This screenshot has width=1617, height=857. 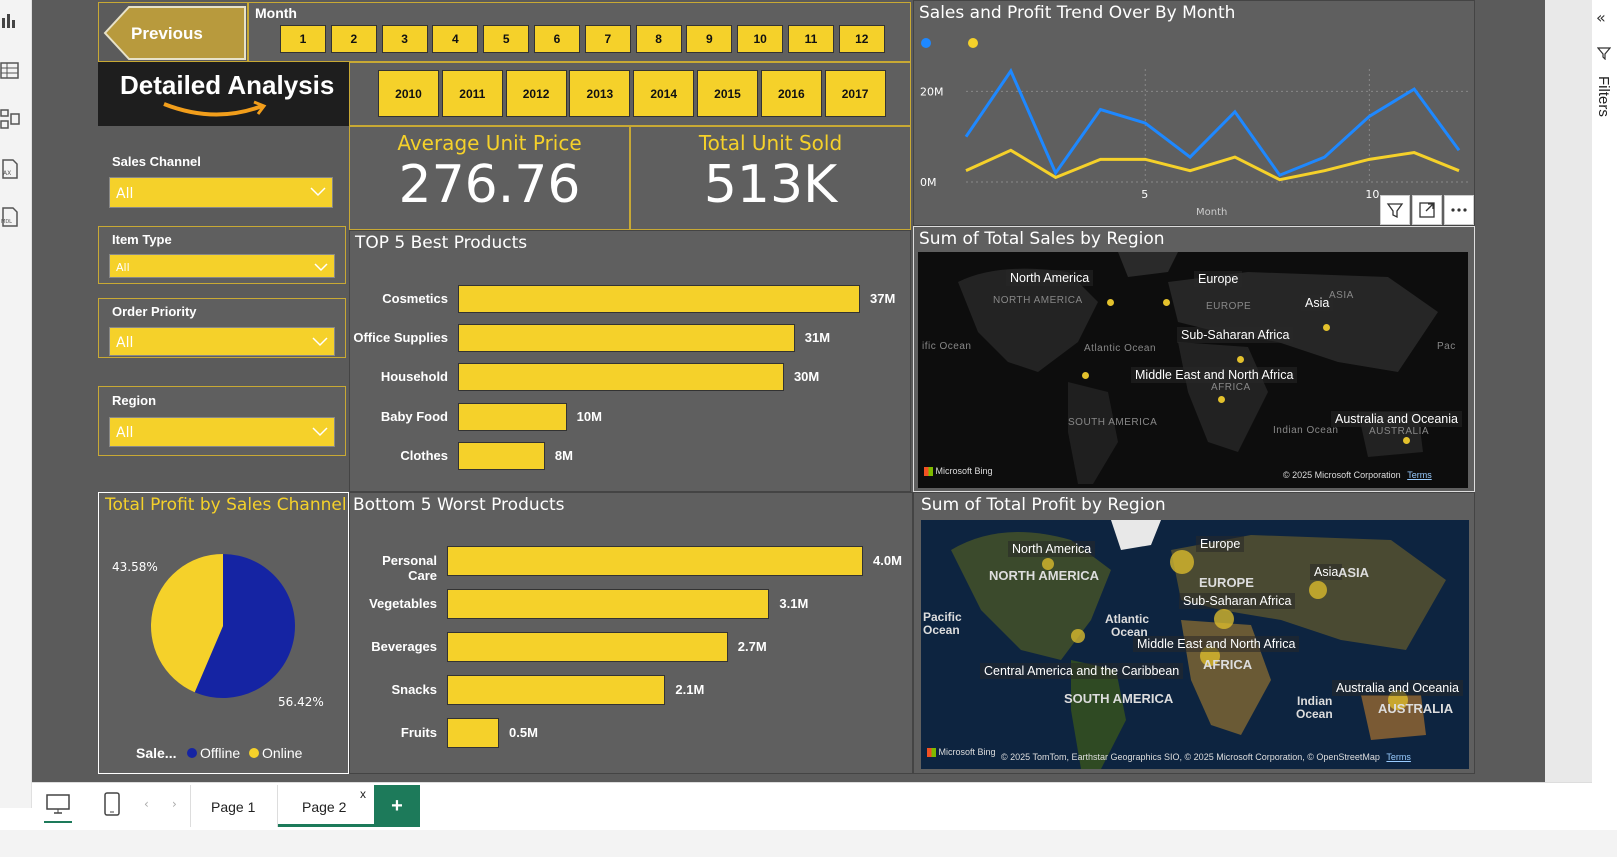 I want to click on year-button-2011: 2011, so click(x=472, y=93).